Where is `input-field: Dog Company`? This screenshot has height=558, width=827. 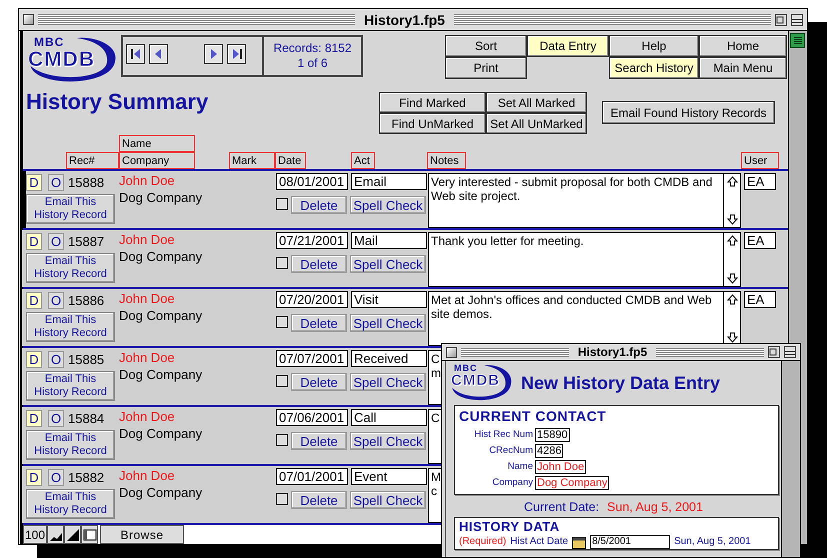 input-field: Dog Company is located at coordinates (572, 483).